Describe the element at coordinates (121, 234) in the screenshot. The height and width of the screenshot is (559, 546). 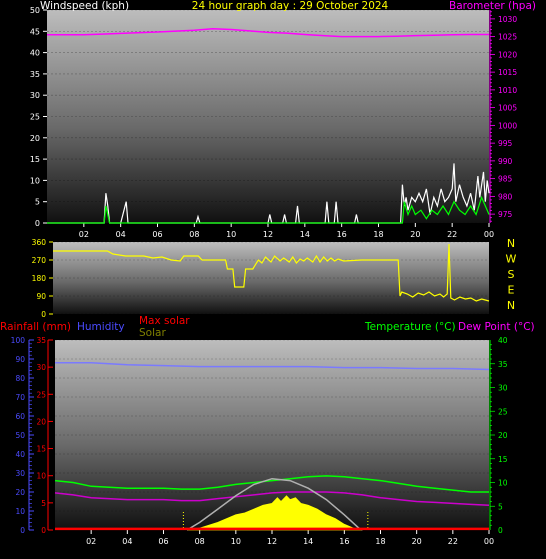
I see `wind-x-tick-label: 04` at that location.